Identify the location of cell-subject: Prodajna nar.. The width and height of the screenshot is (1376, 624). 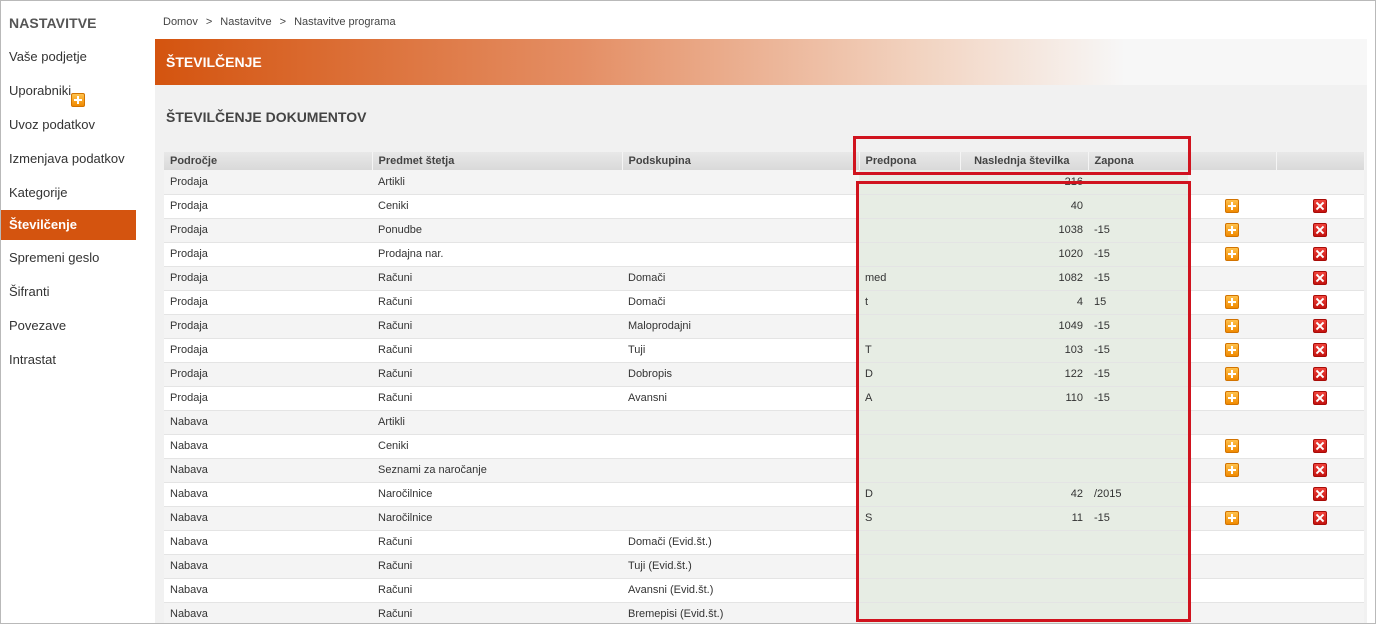
(497, 254).